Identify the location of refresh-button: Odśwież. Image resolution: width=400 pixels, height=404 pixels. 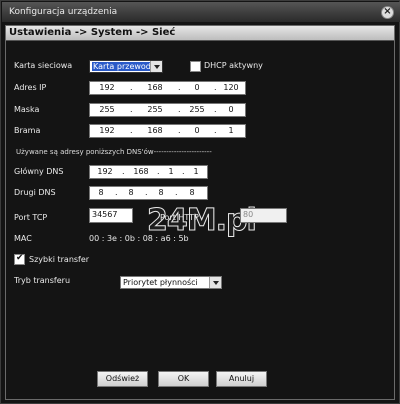
(122, 379).